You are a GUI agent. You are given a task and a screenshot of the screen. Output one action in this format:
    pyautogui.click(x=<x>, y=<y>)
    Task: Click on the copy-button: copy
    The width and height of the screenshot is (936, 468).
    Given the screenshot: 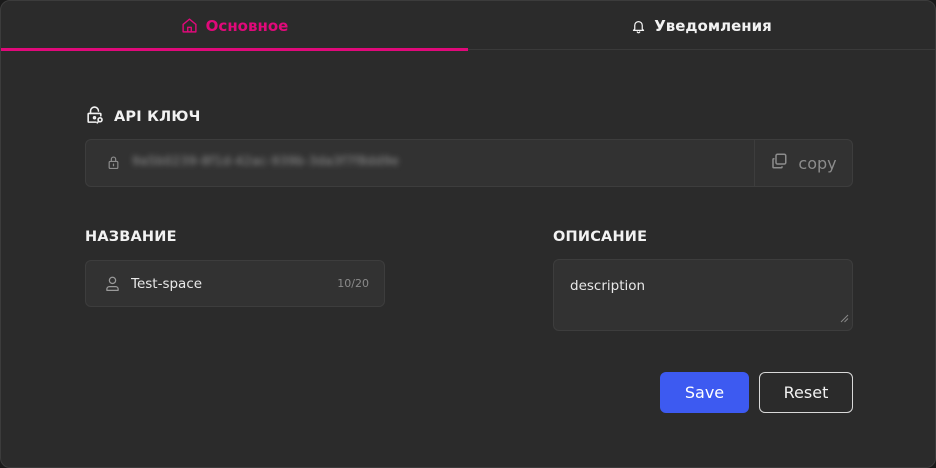 What is the action you would take?
    pyautogui.click(x=803, y=163)
    